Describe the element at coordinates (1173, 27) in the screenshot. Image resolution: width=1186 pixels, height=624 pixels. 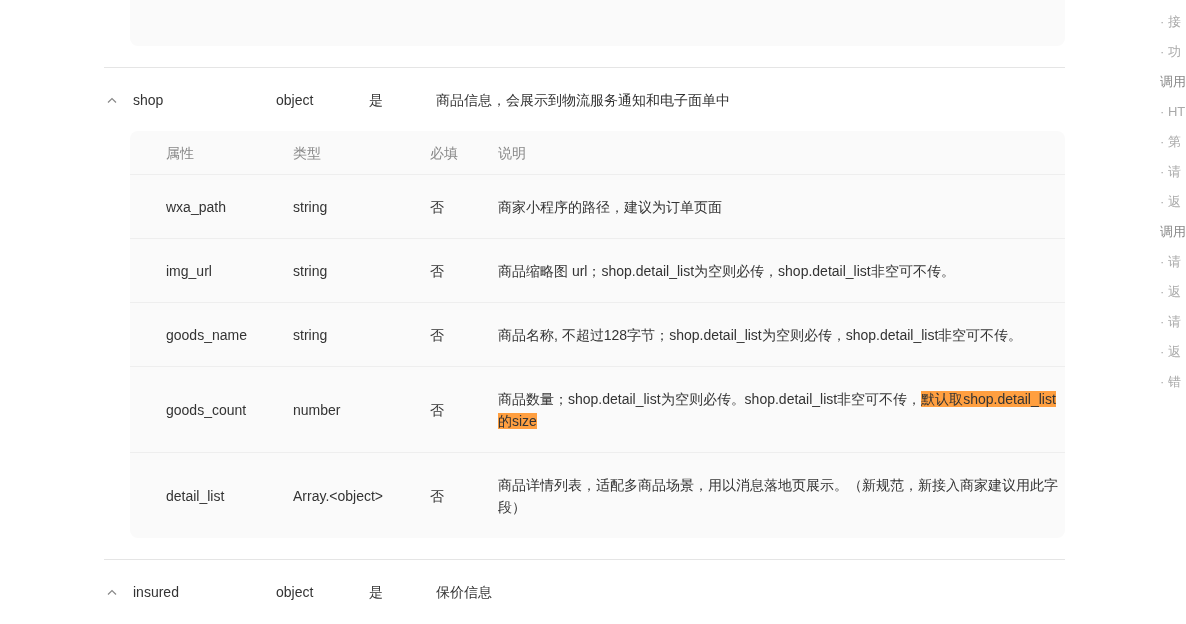
I see `toc-link: · 接` at that location.